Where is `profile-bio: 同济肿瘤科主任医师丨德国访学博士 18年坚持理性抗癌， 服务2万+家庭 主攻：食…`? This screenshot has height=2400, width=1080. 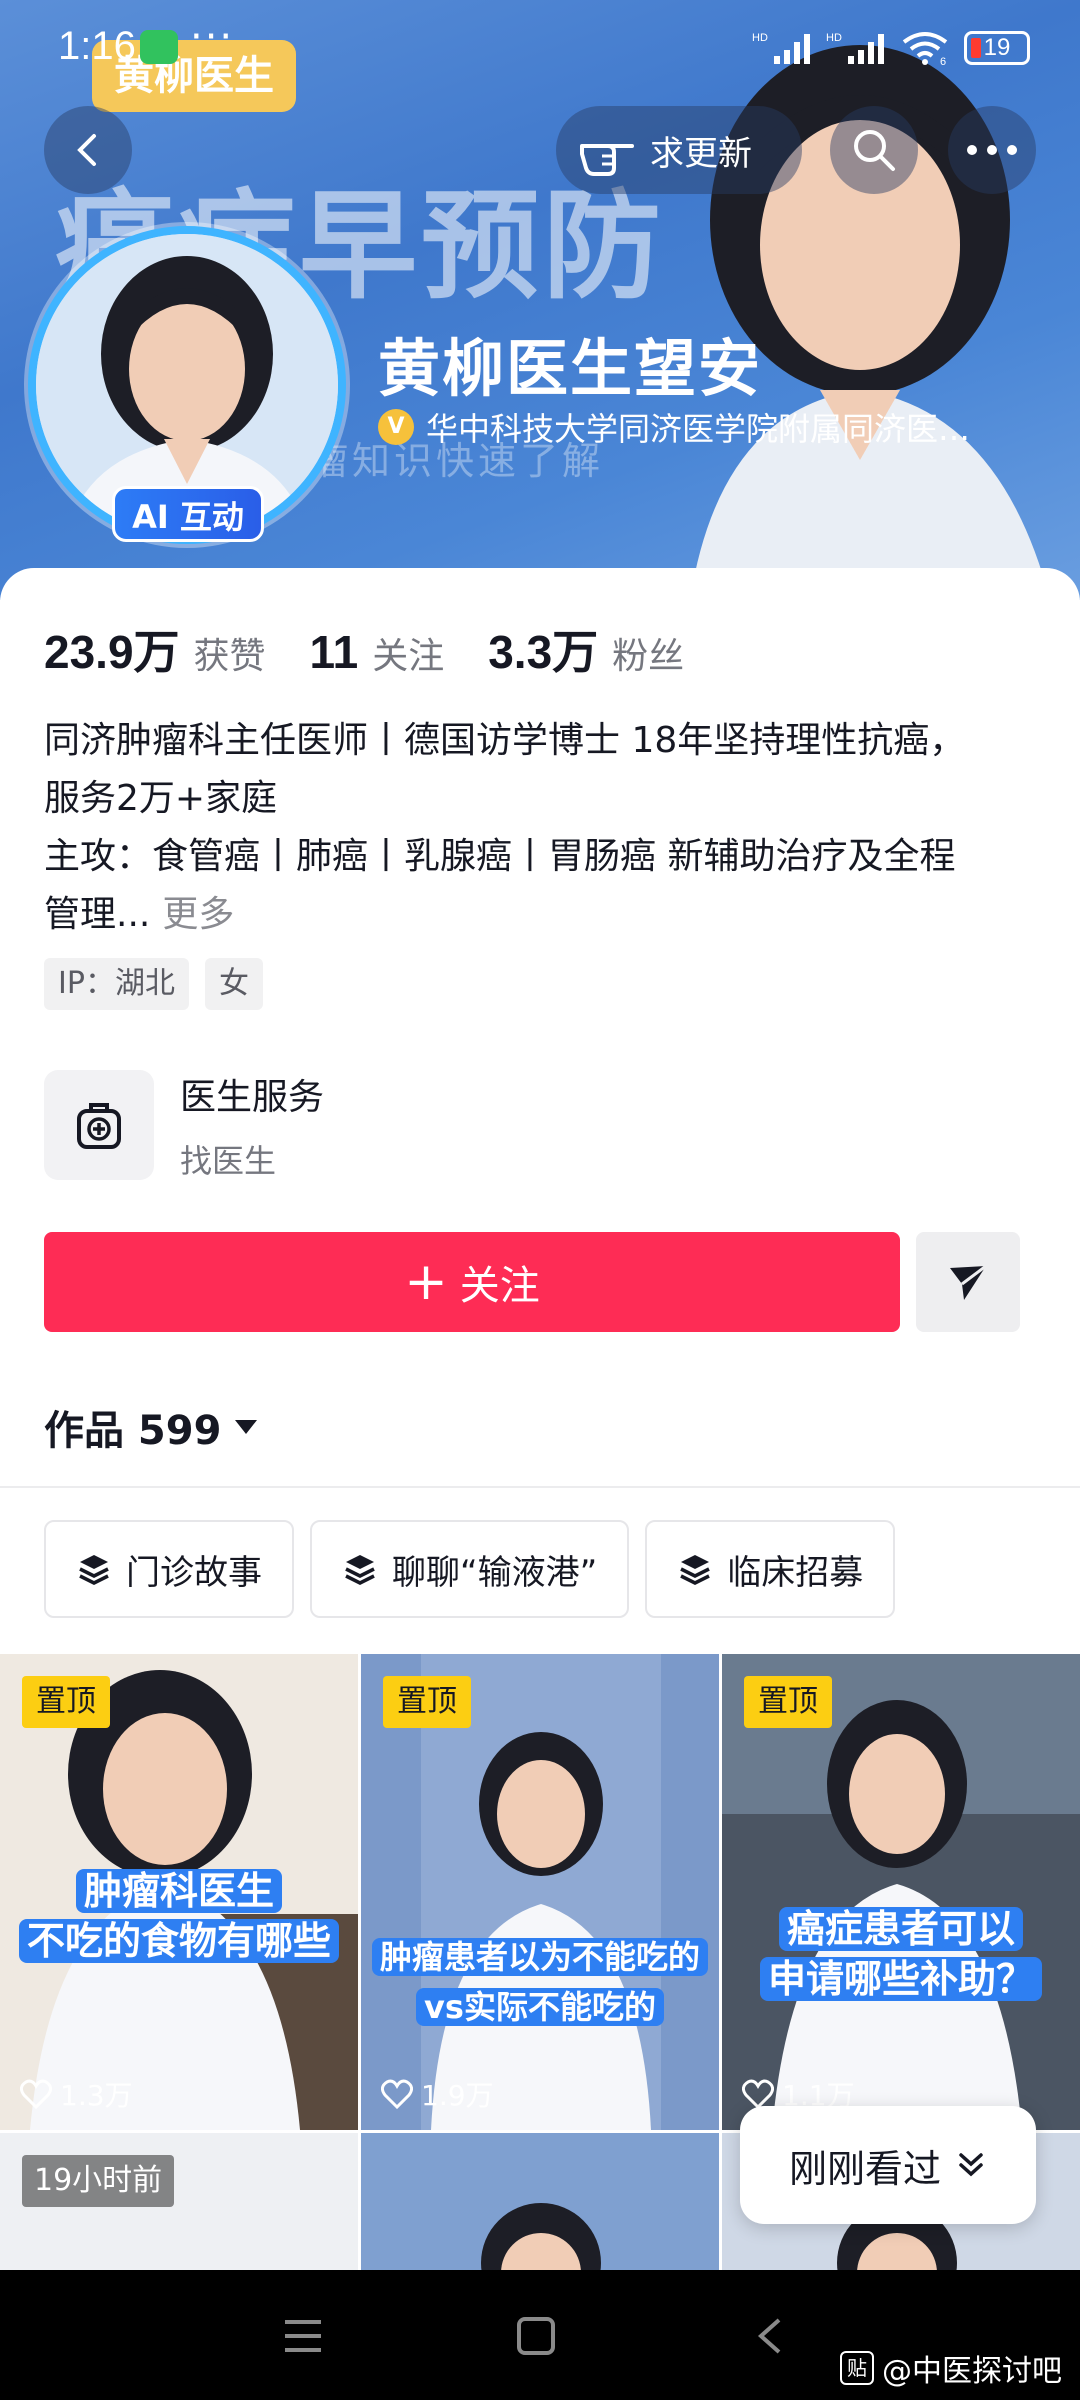 profile-bio: 同济肿瘤科主任医师丨德国访学博士 18年坚持理性抗癌， 服务2万+家庭 主攻：食… is located at coordinates (544, 828).